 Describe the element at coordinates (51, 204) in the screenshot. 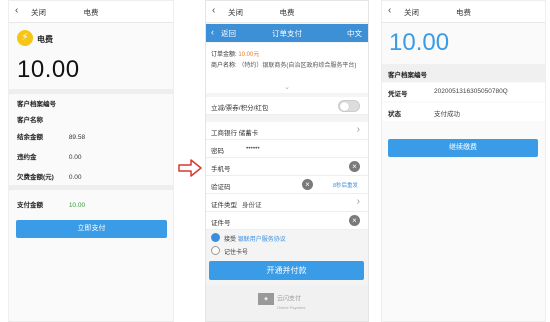

I see `pay-amount-row: 支付金额 10.00` at that location.